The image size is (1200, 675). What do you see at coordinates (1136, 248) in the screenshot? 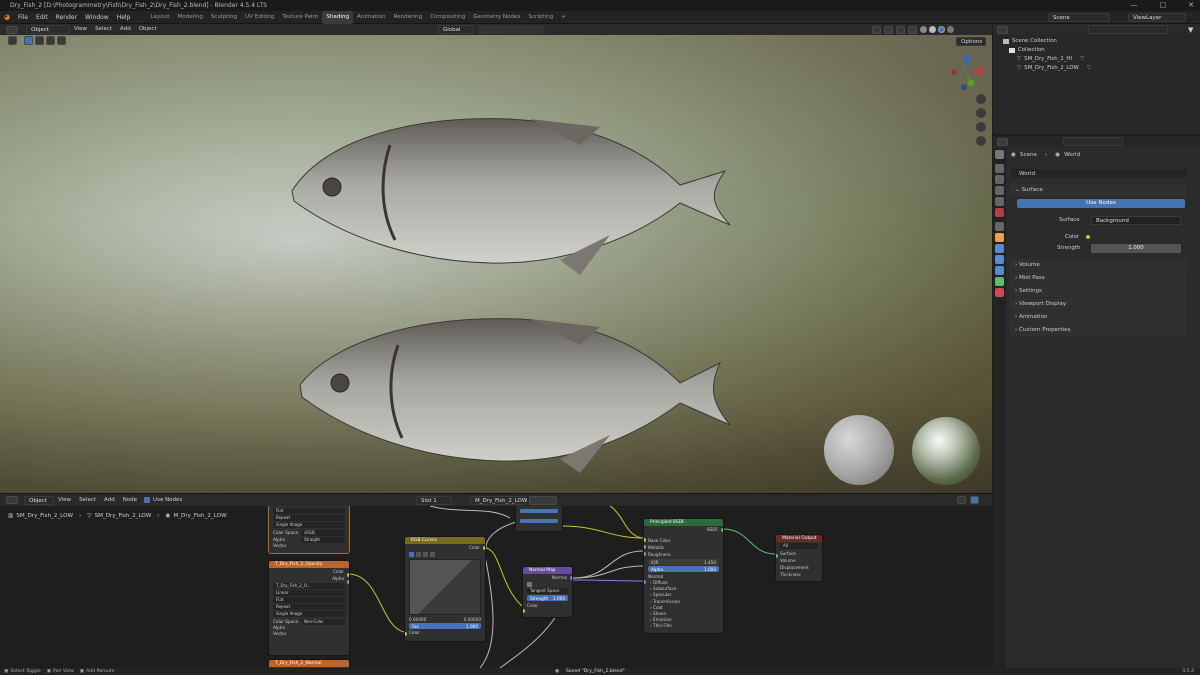
I see `strength-field: 1.000` at bounding box center [1136, 248].